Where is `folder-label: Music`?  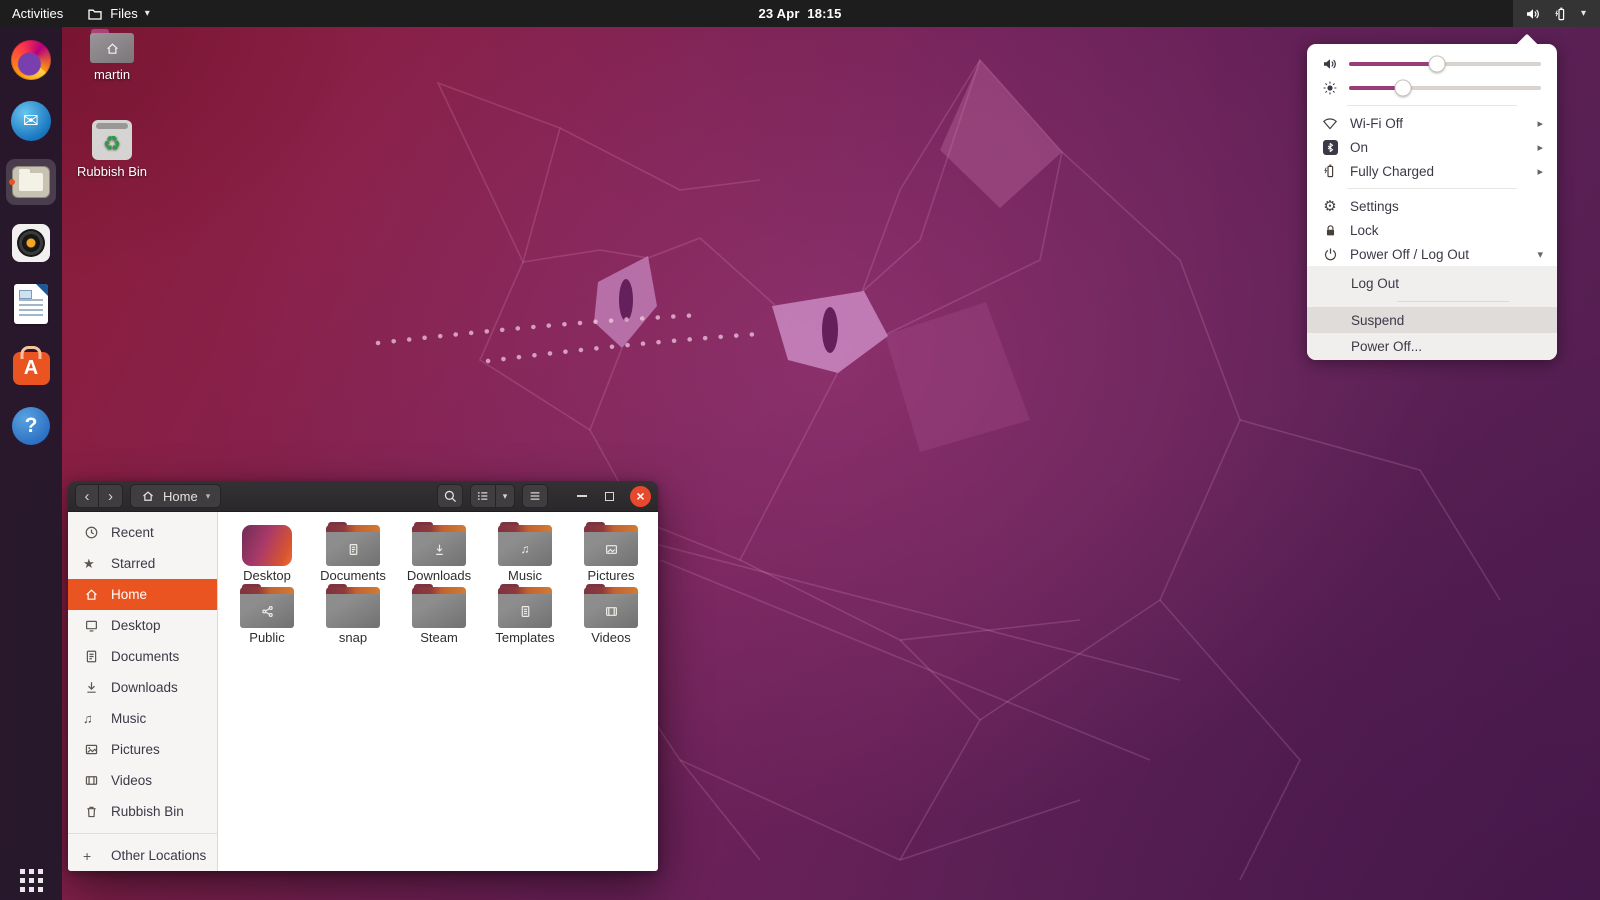
folder-label: Music is located at coordinates (525, 575).